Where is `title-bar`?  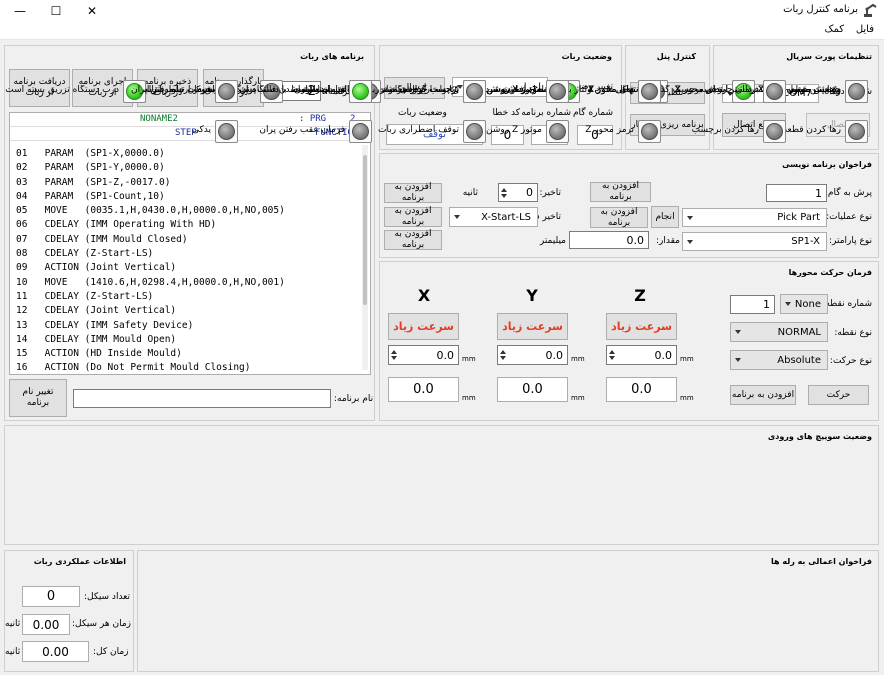 title-bar is located at coordinates (442, 11).